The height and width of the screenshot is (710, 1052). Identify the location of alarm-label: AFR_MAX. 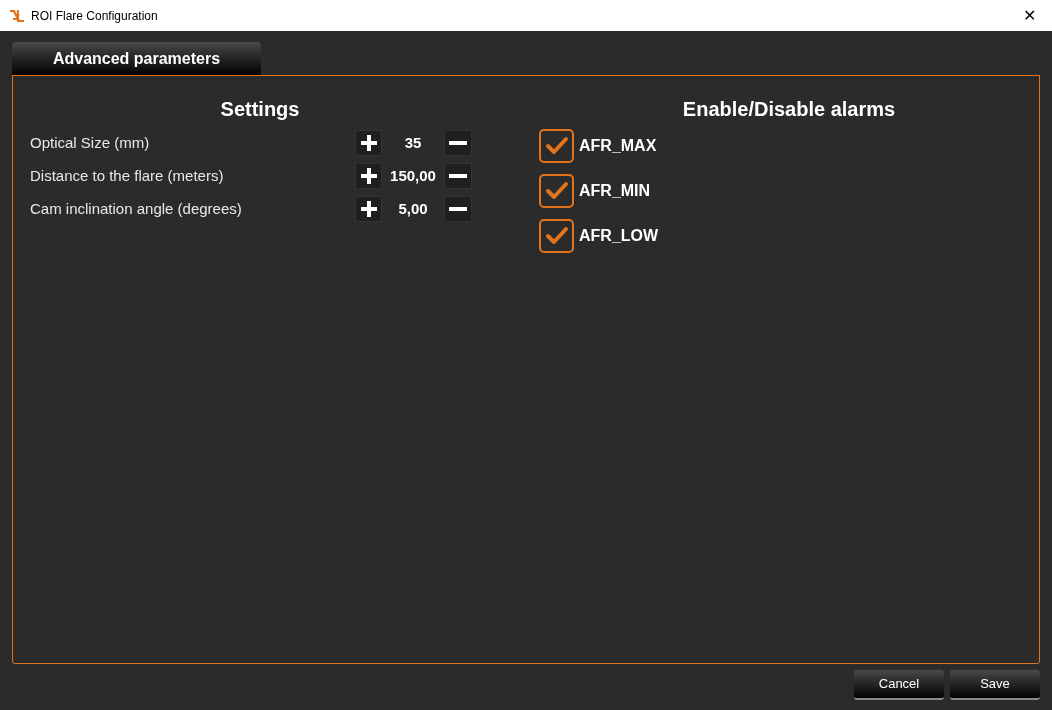
(618, 146).